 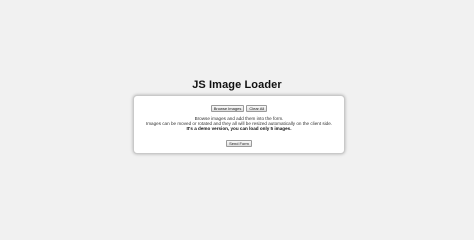 I want to click on form-button-row: Browse Images Clear All, so click(x=239, y=108).